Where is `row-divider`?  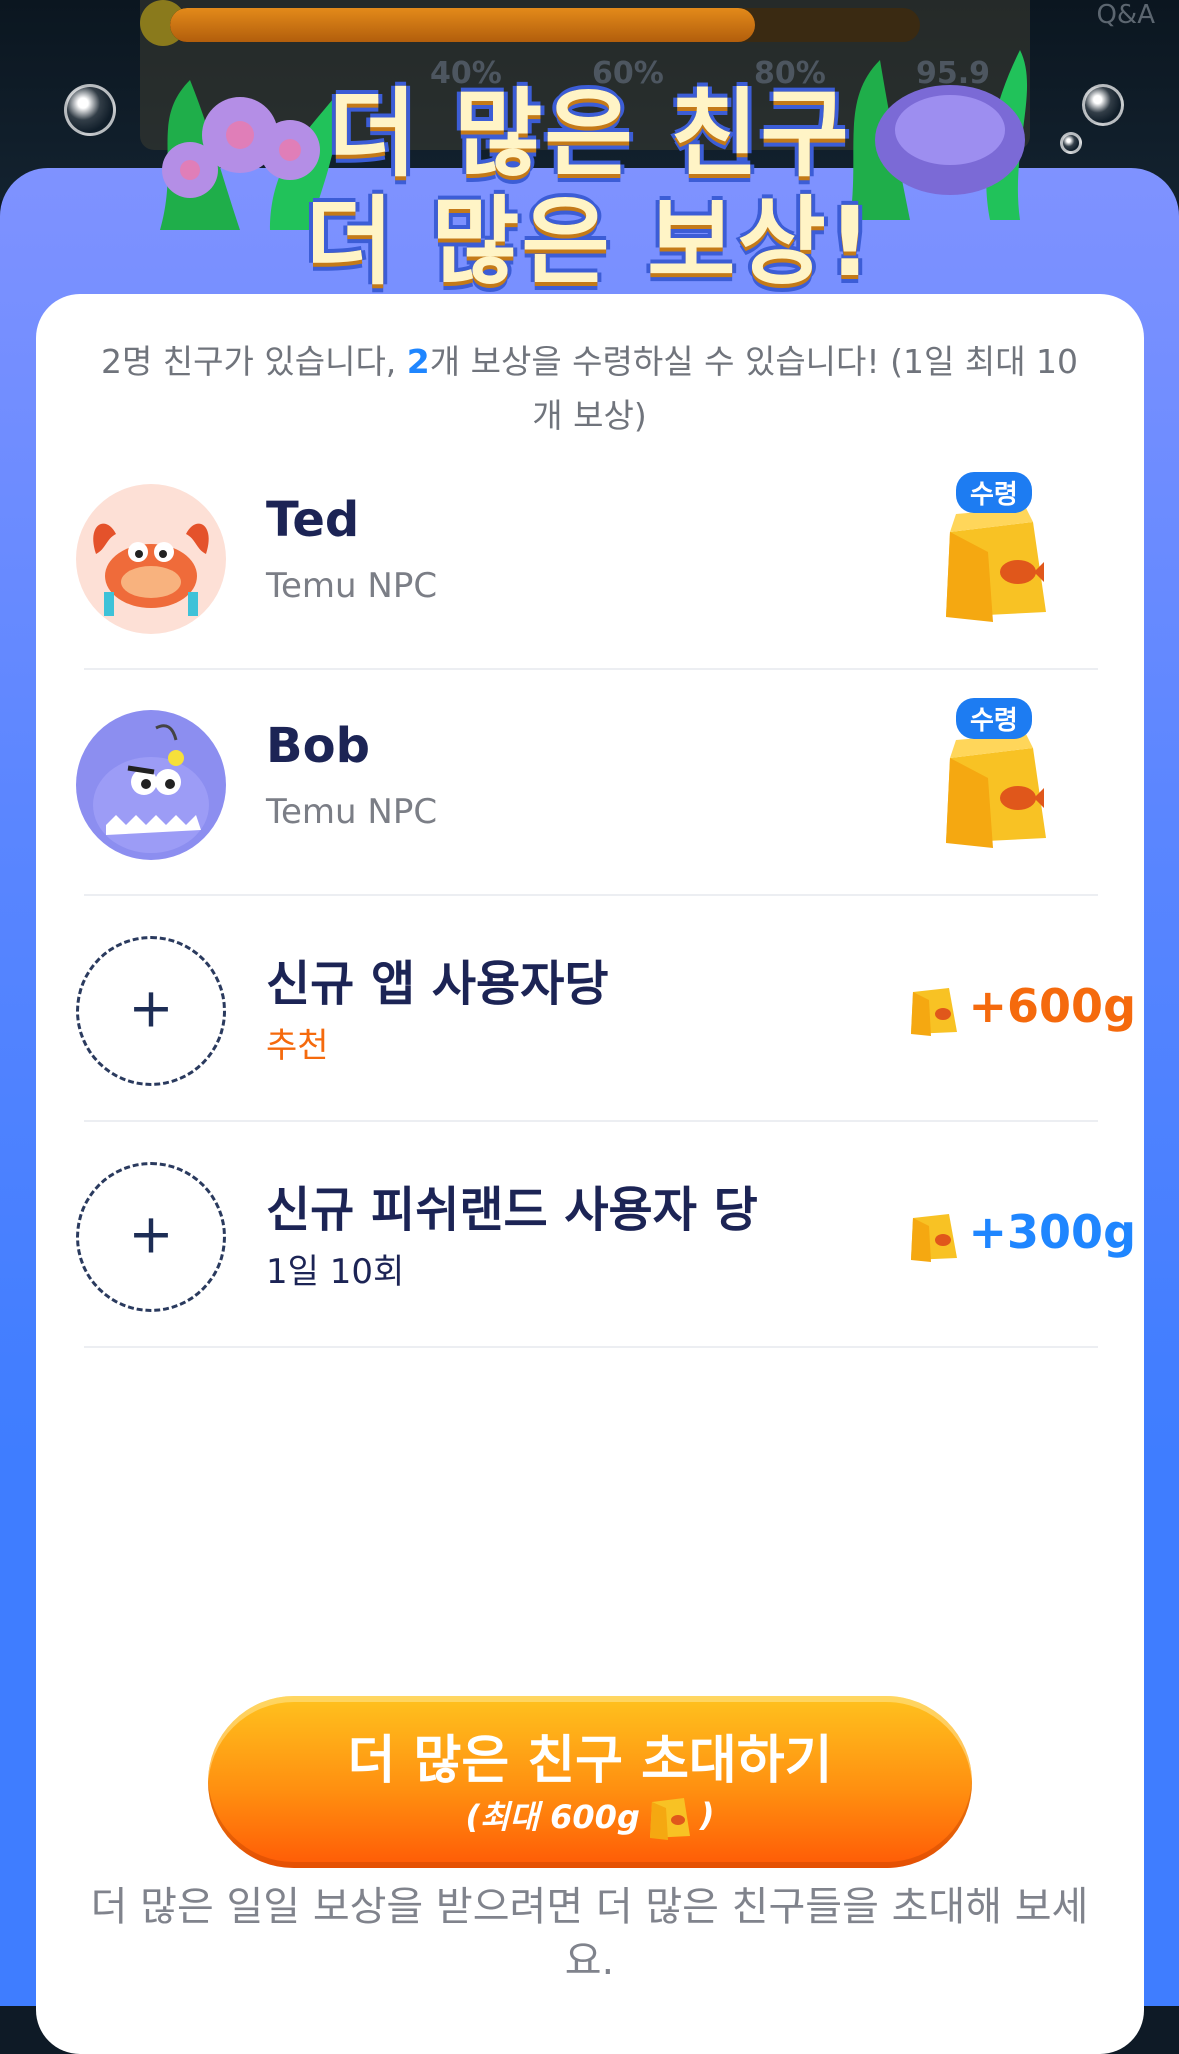 row-divider is located at coordinates (591, 1347).